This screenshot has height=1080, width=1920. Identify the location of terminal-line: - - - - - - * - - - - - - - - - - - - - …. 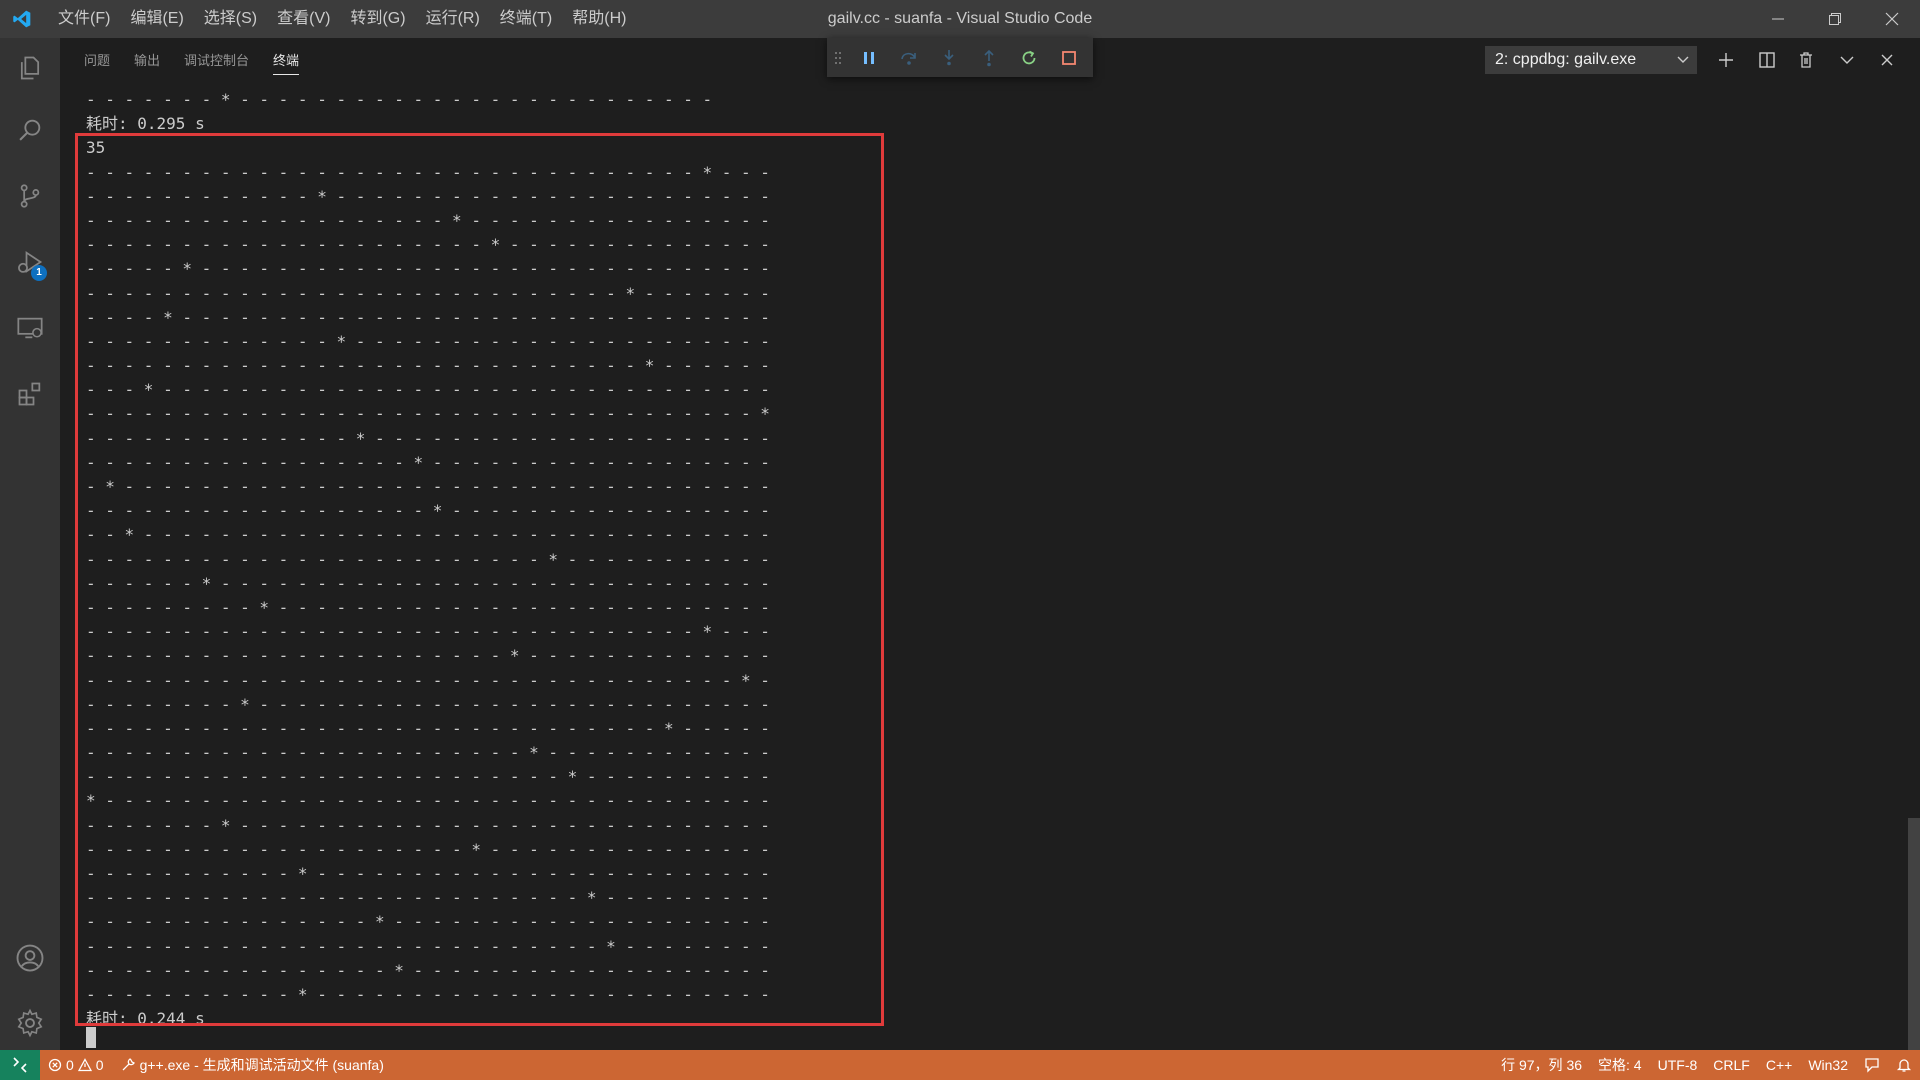
(428, 583).